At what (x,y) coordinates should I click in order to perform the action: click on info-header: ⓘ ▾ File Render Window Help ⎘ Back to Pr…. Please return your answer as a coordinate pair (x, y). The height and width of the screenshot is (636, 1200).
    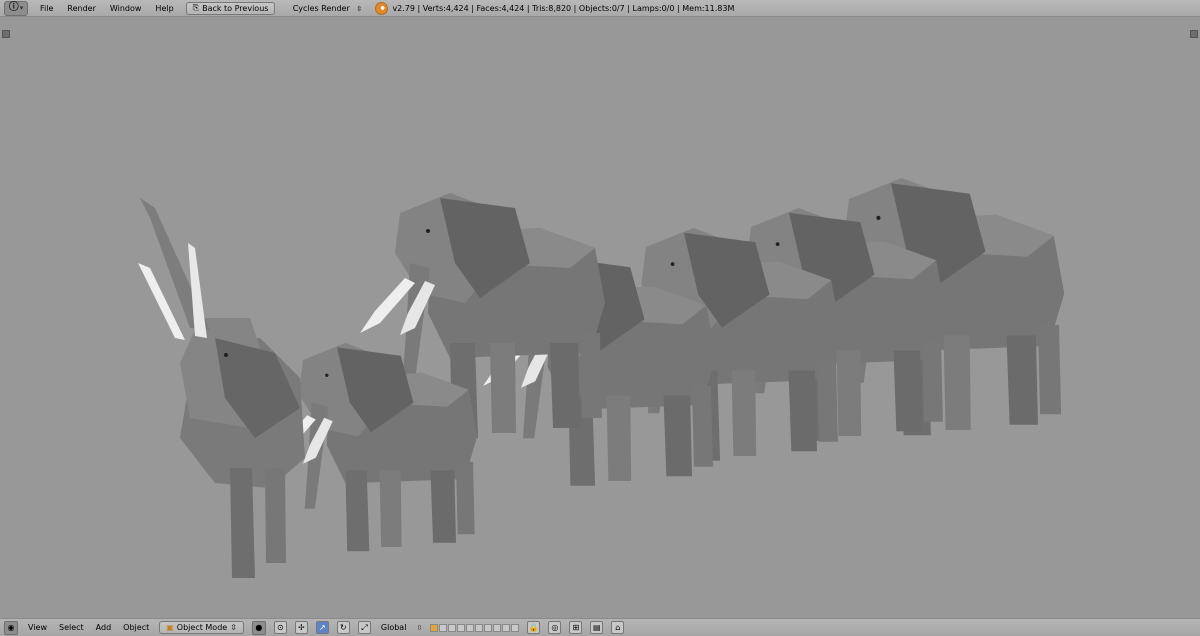
    Looking at the image, I should click on (600, 8).